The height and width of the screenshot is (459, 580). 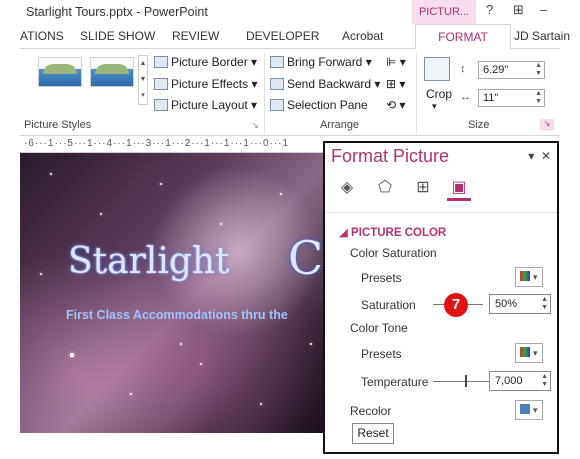 What do you see at coordinates (319, 105) in the screenshot?
I see `selection-pane-button: Selection Pane` at bounding box center [319, 105].